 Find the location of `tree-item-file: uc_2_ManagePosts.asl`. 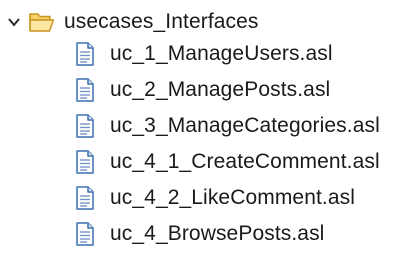

tree-item-file: uc_2_ManagePosts.asl is located at coordinates (202, 90).